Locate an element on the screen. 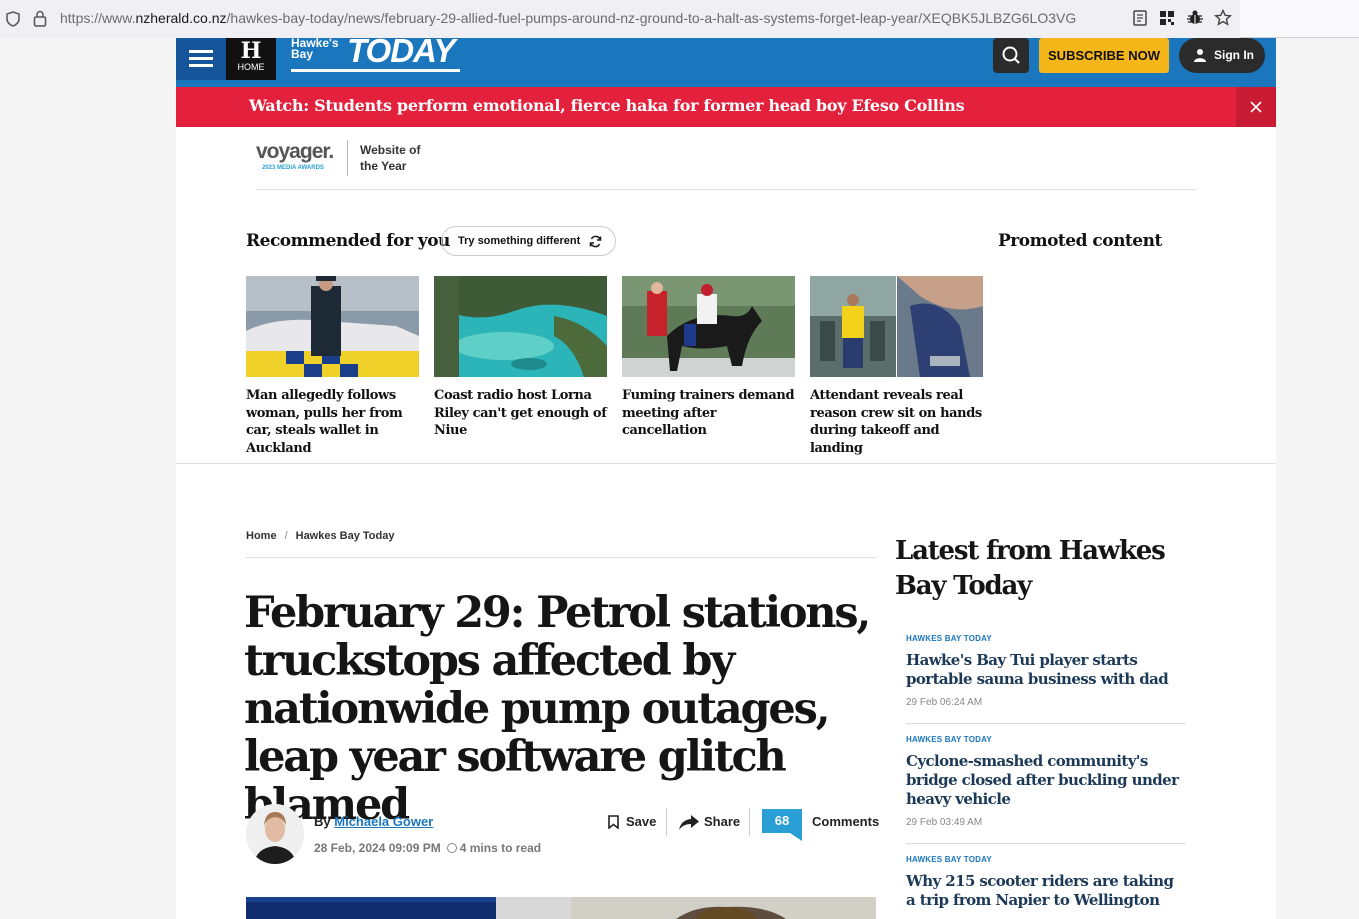 This screenshot has height=919, width=1359. sign-in-button: Sign In is located at coordinates (1222, 55).